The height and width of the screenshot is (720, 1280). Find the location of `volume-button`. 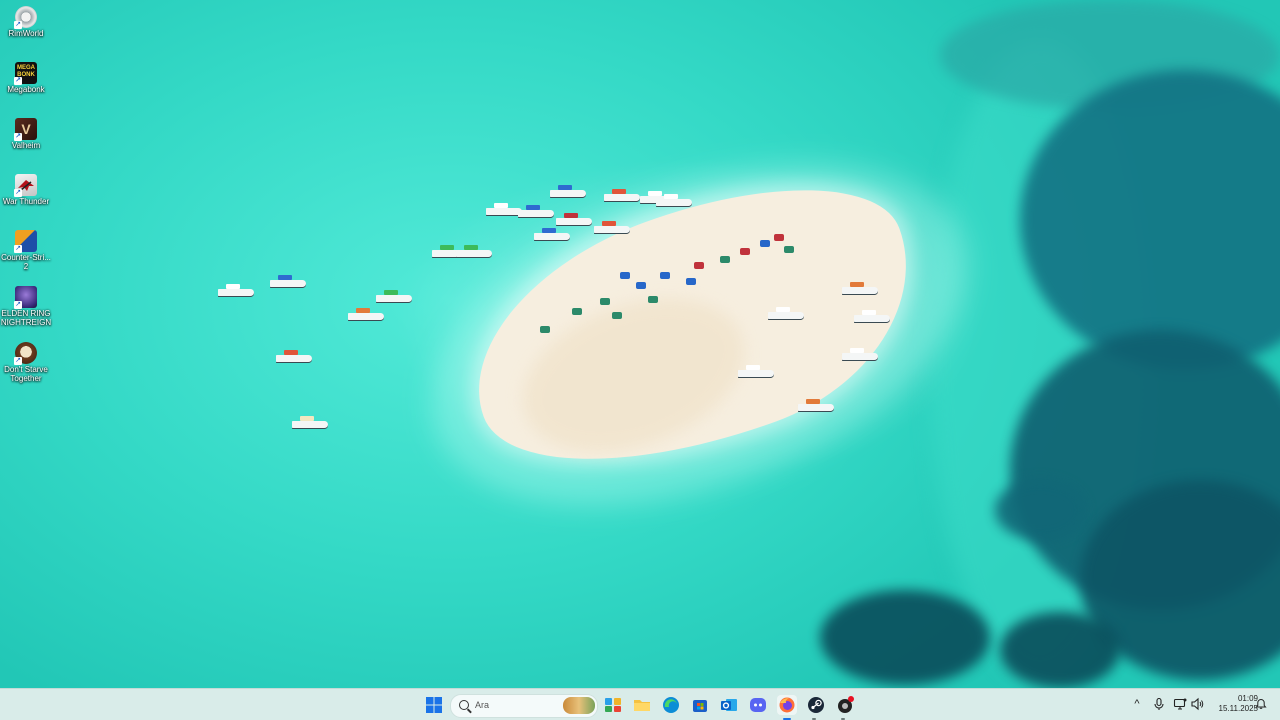

volume-button is located at coordinates (1197, 704).